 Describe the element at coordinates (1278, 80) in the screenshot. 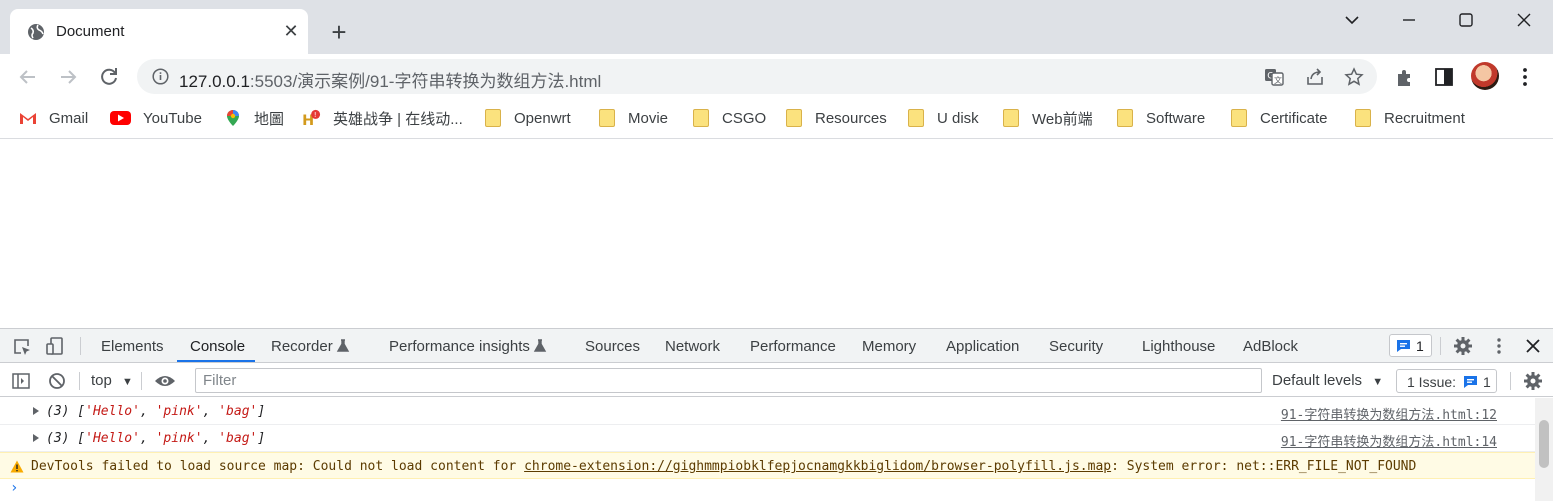

I see `svg-text: 文` at that location.